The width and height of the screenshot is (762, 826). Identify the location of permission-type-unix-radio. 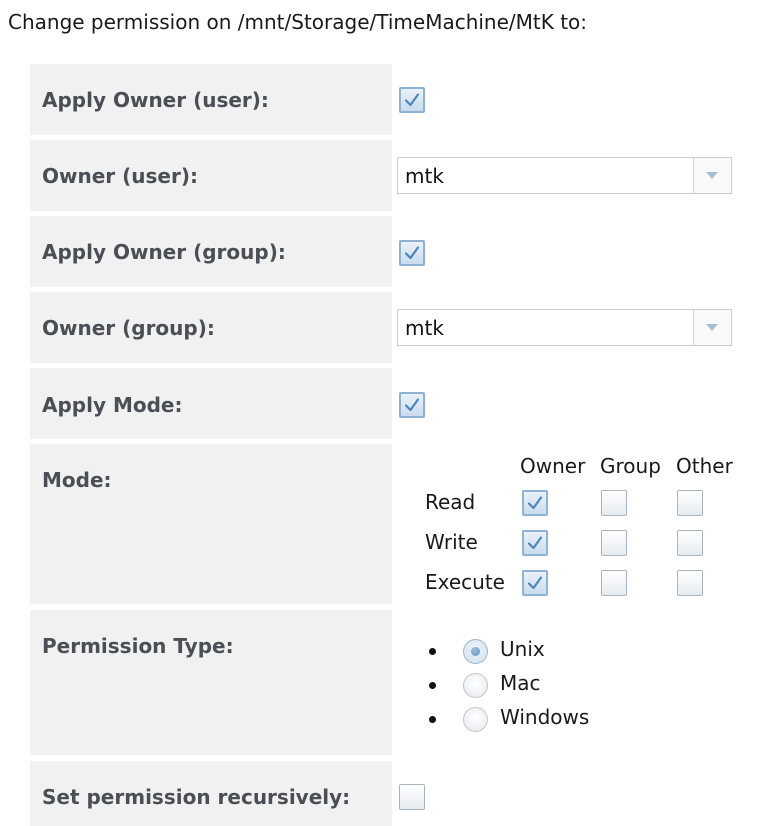
(475, 651).